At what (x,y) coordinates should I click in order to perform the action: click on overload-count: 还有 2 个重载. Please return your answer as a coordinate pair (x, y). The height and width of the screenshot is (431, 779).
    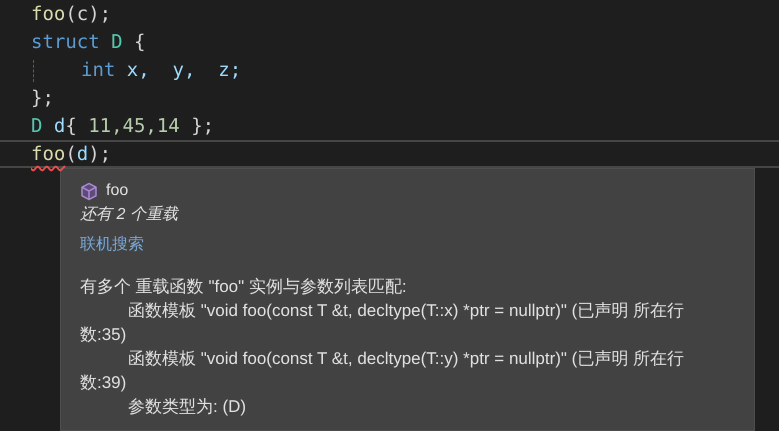
    Looking at the image, I should click on (130, 214).